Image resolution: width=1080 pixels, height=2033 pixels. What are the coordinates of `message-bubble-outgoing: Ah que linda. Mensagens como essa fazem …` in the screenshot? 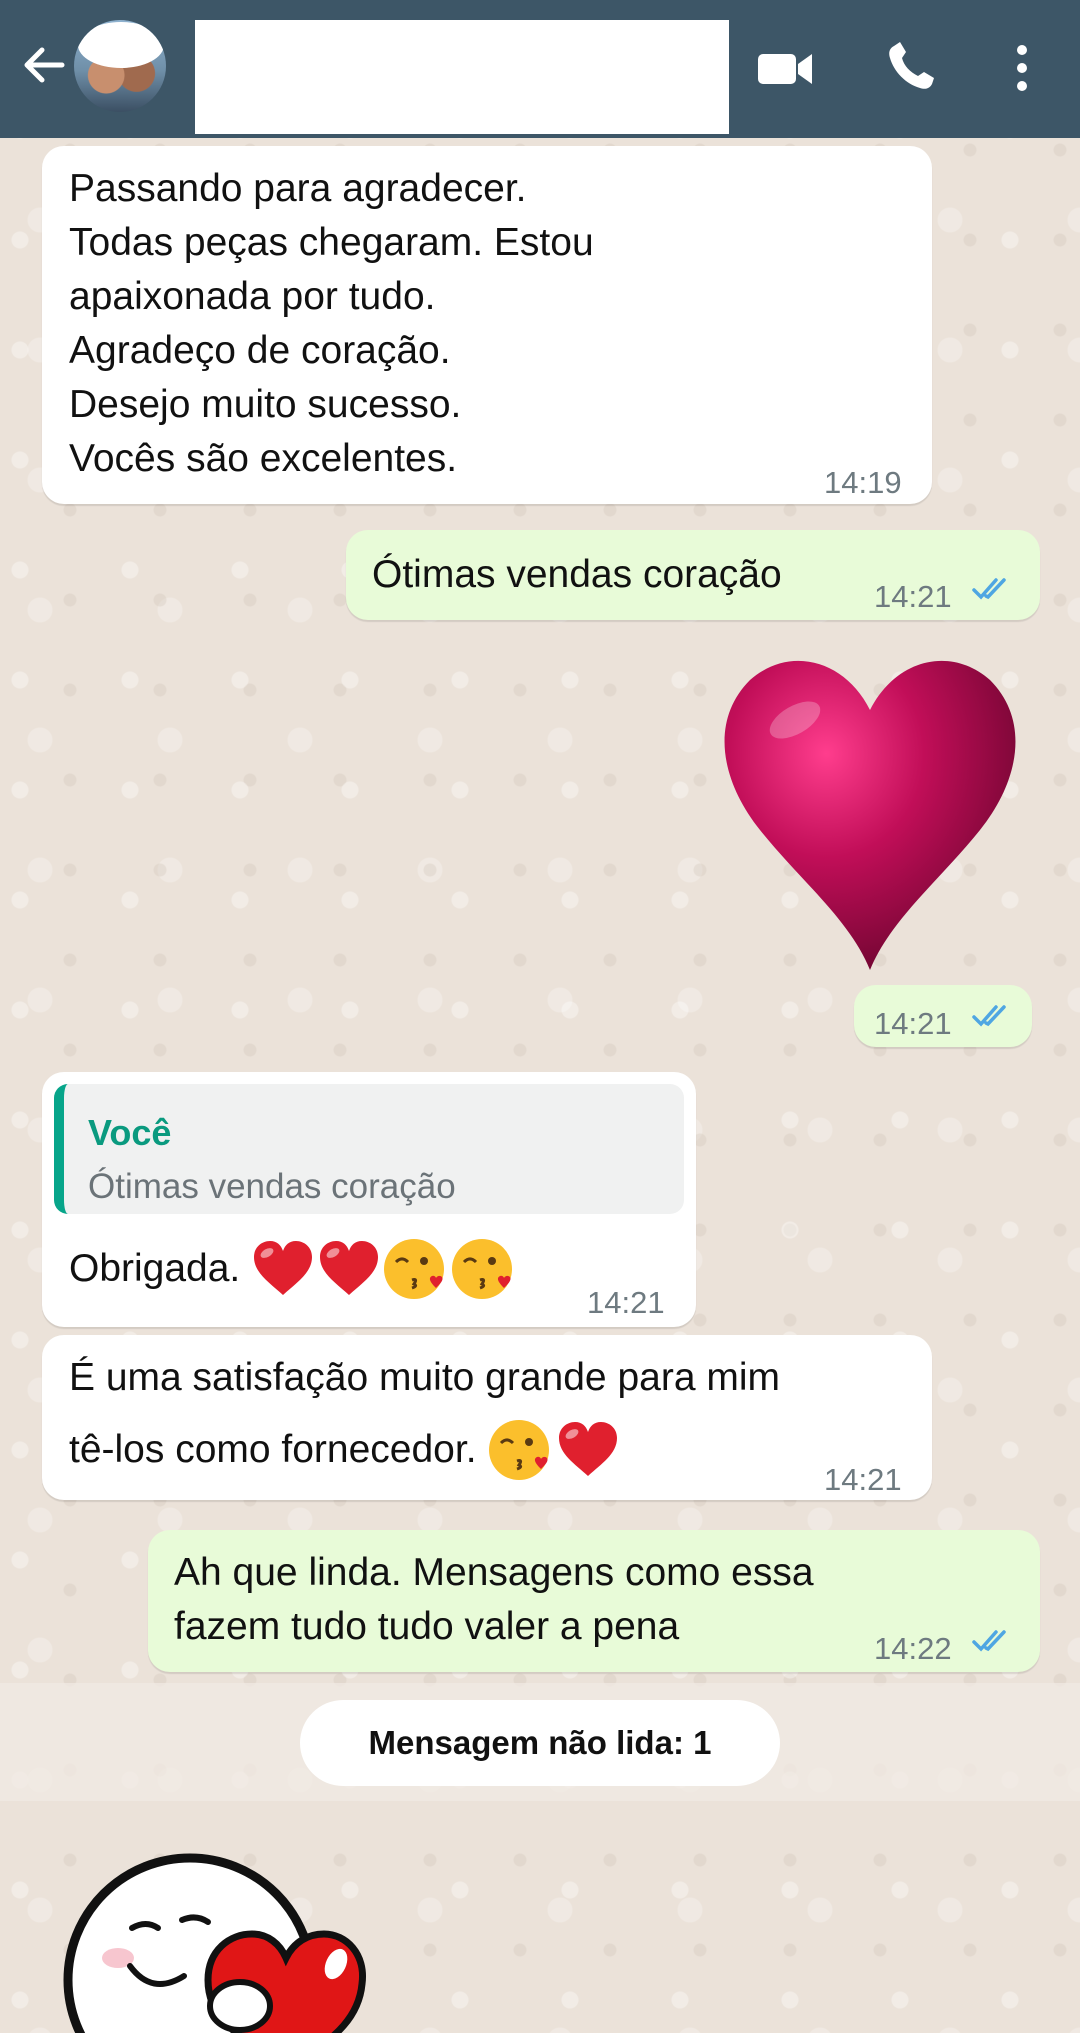 It's located at (594, 1601).